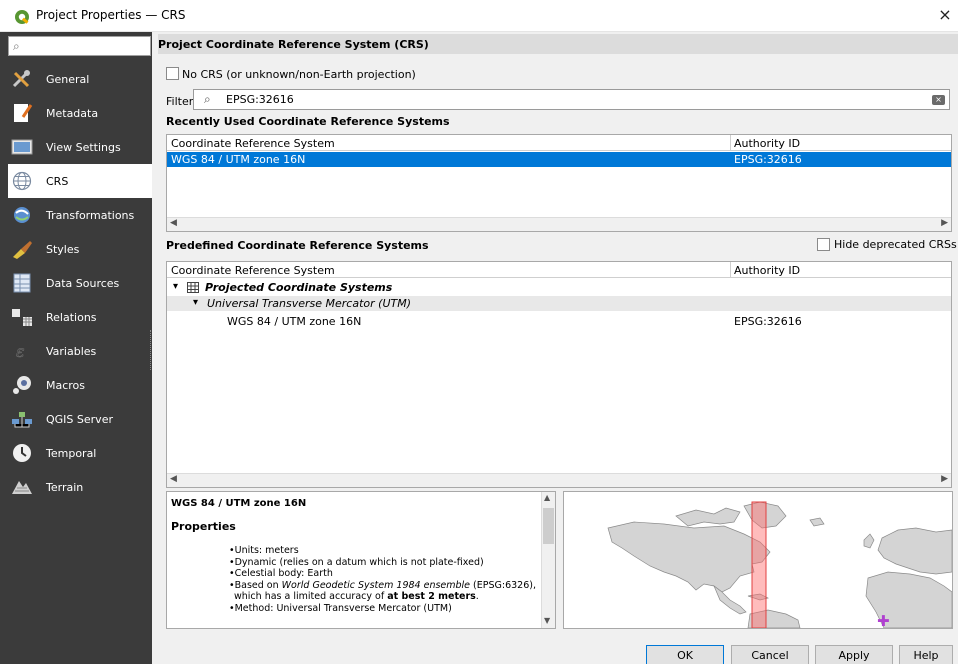  I want to click on authority-id-cell: EPSG:32616, so click(768, 321).